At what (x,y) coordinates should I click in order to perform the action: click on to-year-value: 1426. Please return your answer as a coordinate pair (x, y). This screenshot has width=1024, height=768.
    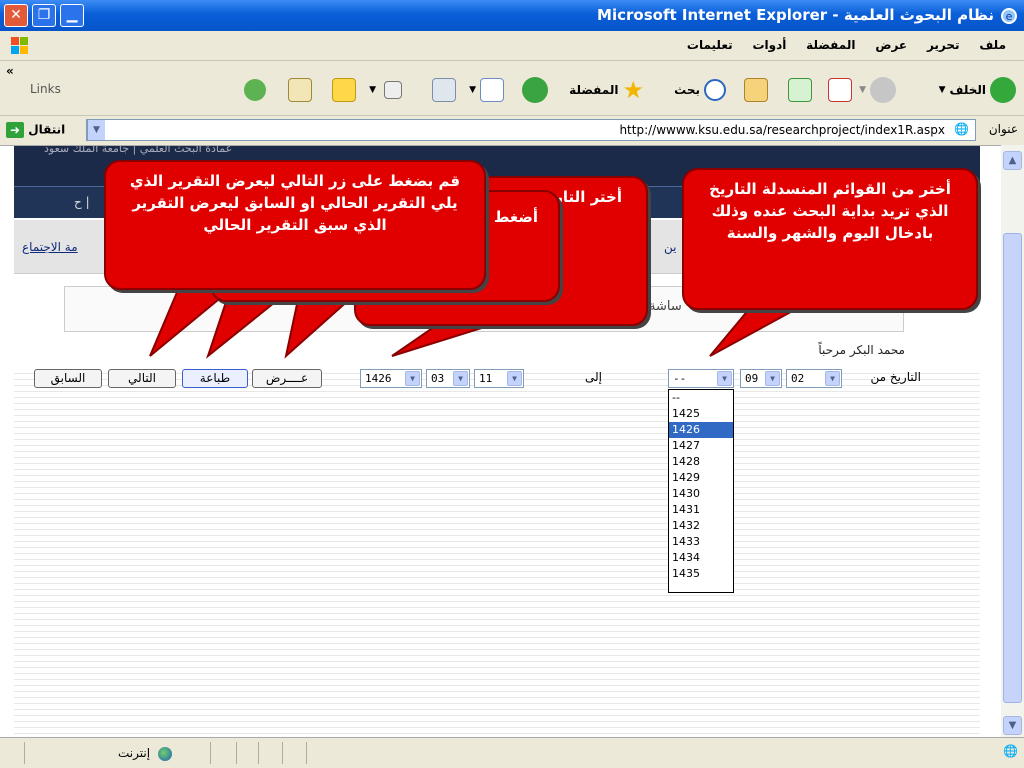
    Looking at the image, I should click on (378, 378).